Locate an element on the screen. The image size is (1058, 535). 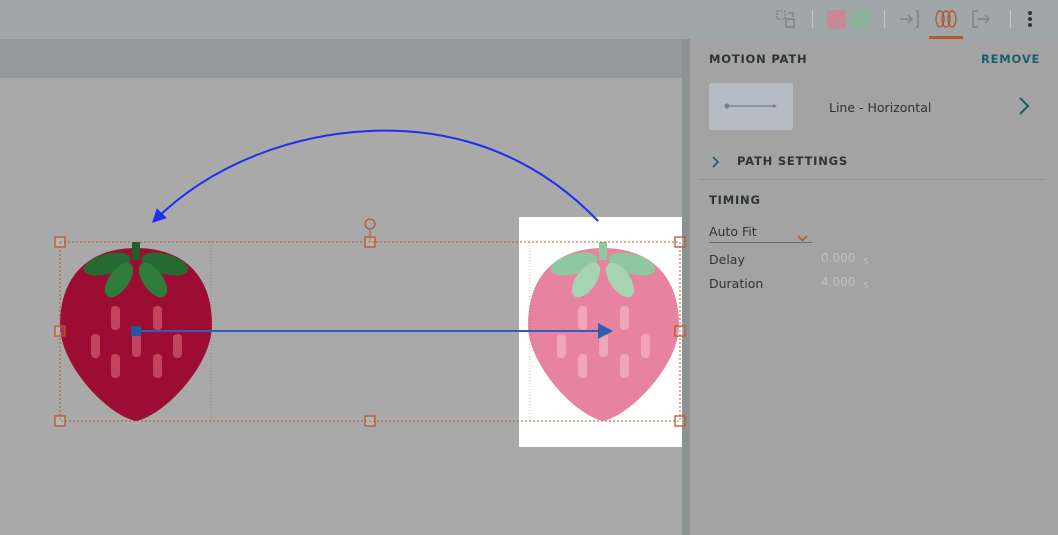
path-preview-thumbnail is located at coordinates (751, 106).